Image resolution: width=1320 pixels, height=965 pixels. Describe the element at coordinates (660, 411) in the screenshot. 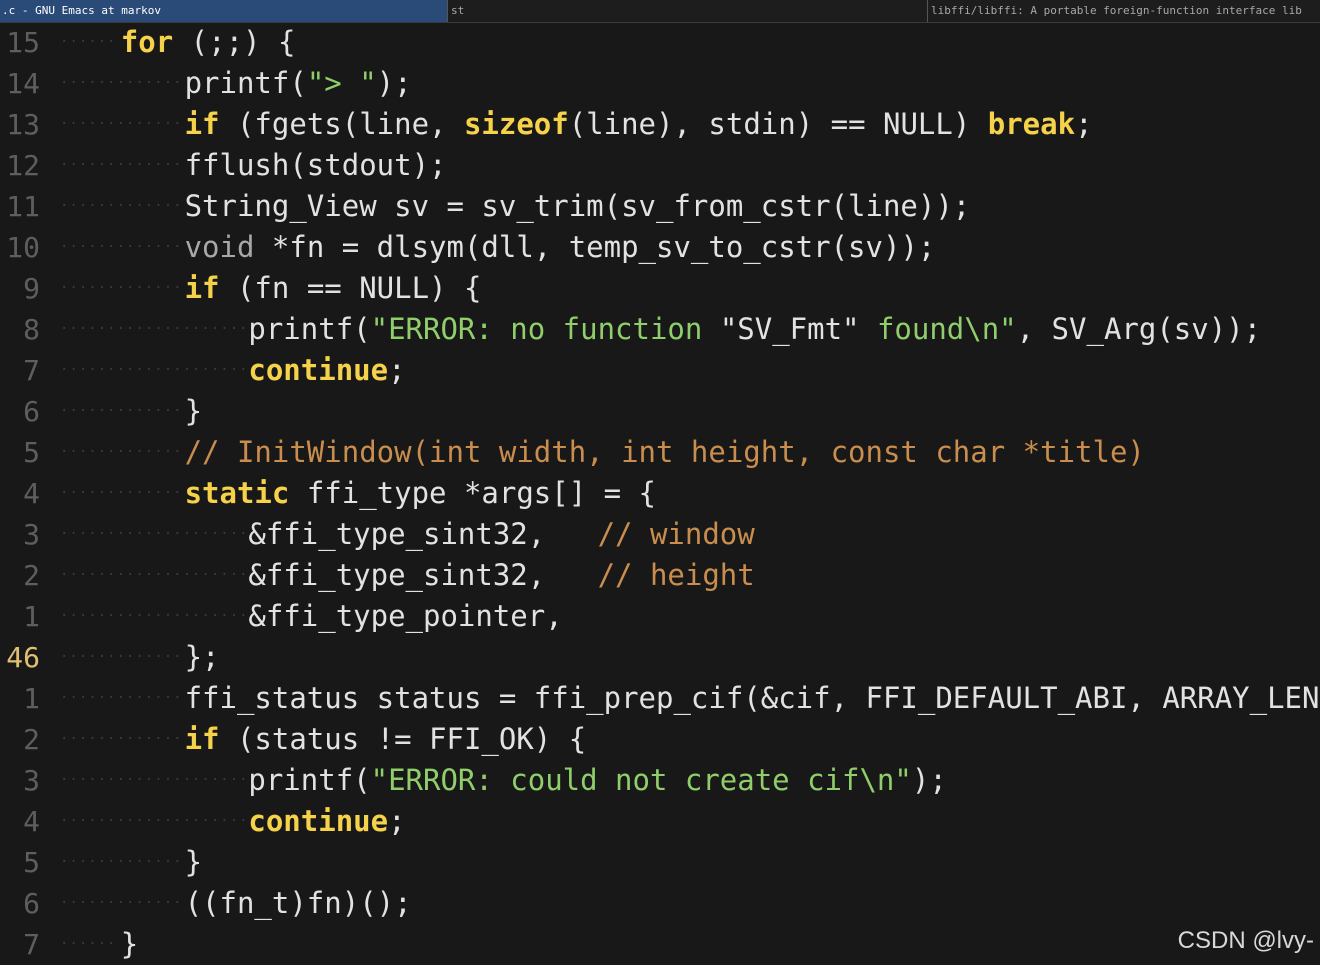

I see `code-line: 6 ·············}` at that location.